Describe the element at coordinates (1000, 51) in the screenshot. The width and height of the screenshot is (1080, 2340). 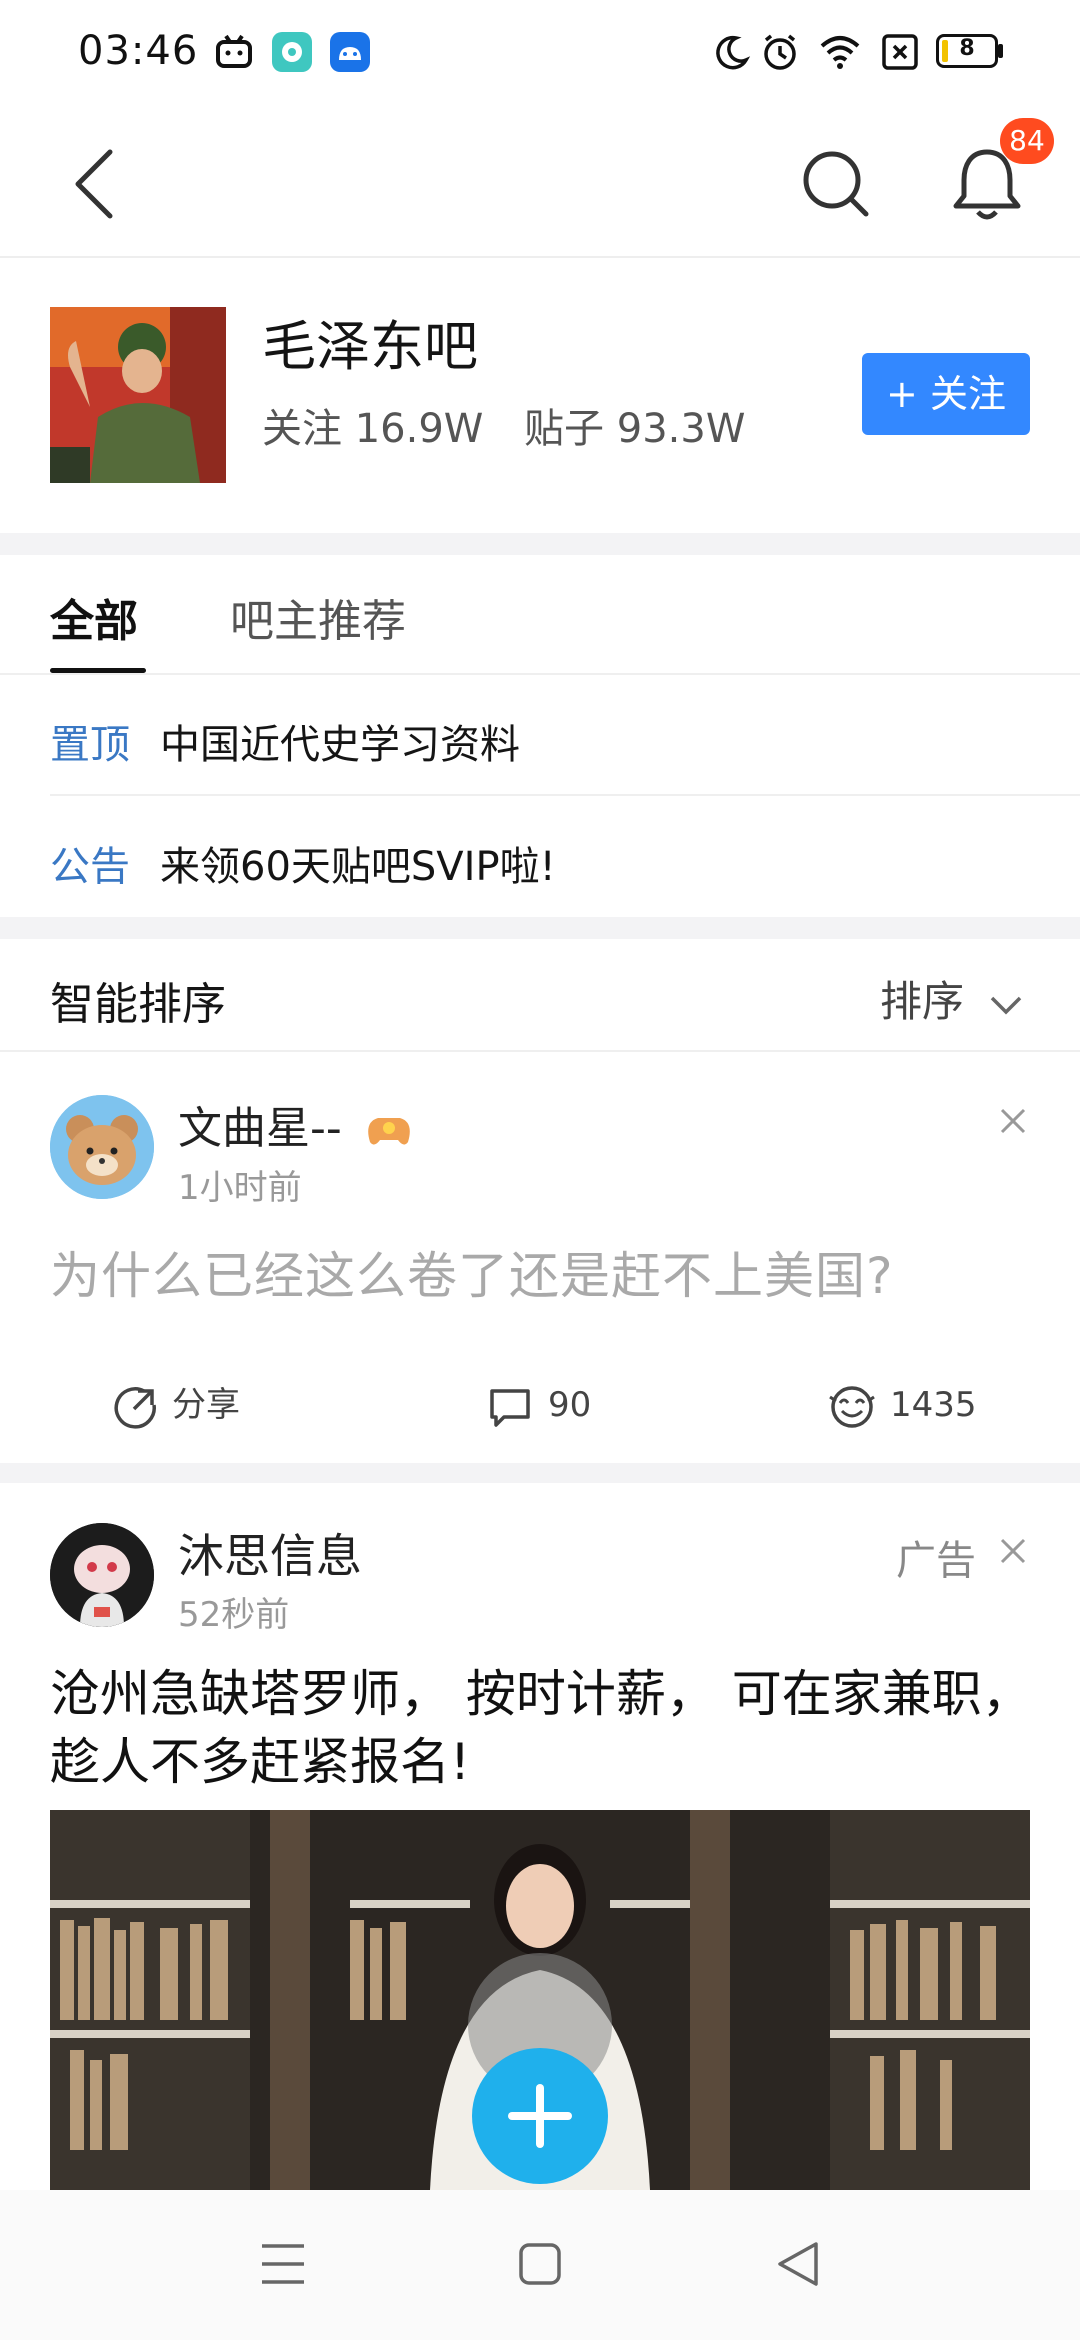
I see `battery-tip` at that location.